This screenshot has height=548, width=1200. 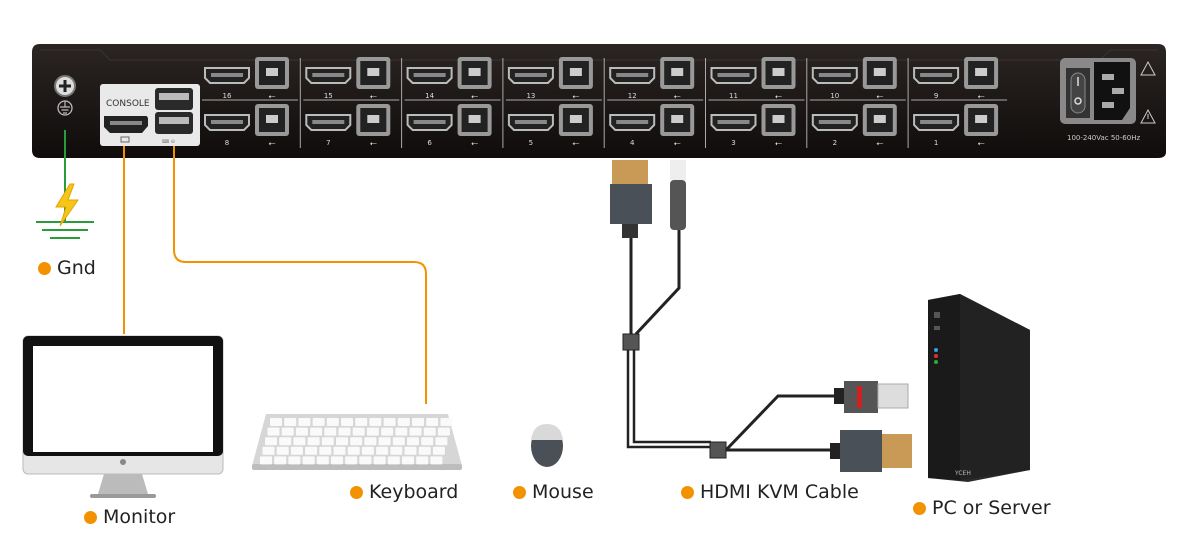 What do you see at coordinates (936, 143) in the screenshot?
I see `port-number: 1` at bounding box center [936, 143].